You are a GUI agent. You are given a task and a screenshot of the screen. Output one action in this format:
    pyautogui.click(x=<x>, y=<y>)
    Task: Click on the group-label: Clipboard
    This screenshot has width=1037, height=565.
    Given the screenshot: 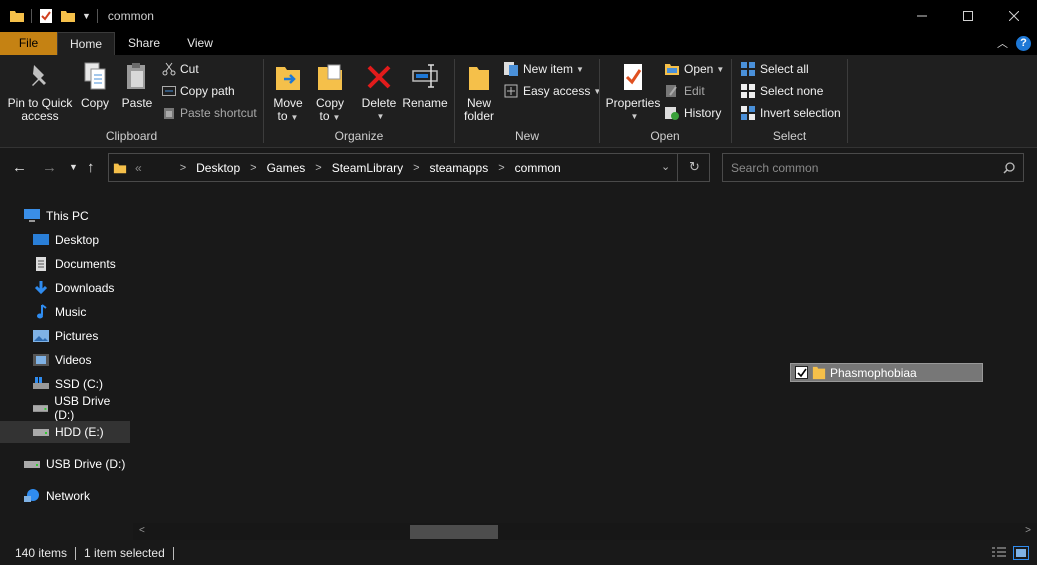 What is the action you would take?
    pyautogui.click(x=131, y=136)
    